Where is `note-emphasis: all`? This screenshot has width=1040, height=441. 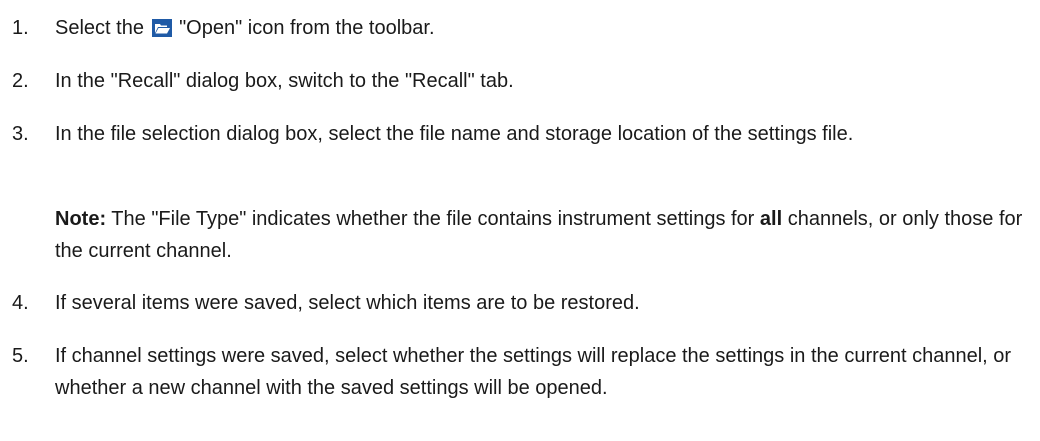
note-emphasis: all is located at coordinates (771, 219).